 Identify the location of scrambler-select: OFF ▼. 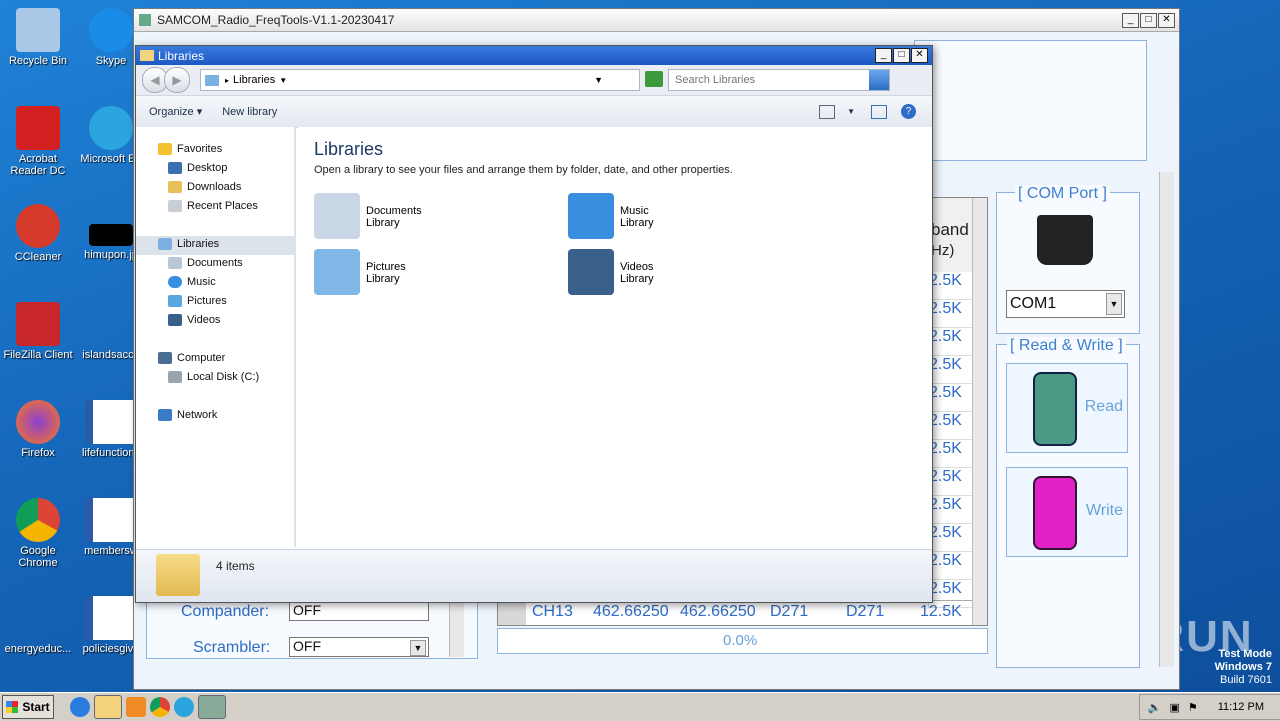
(359, 647).